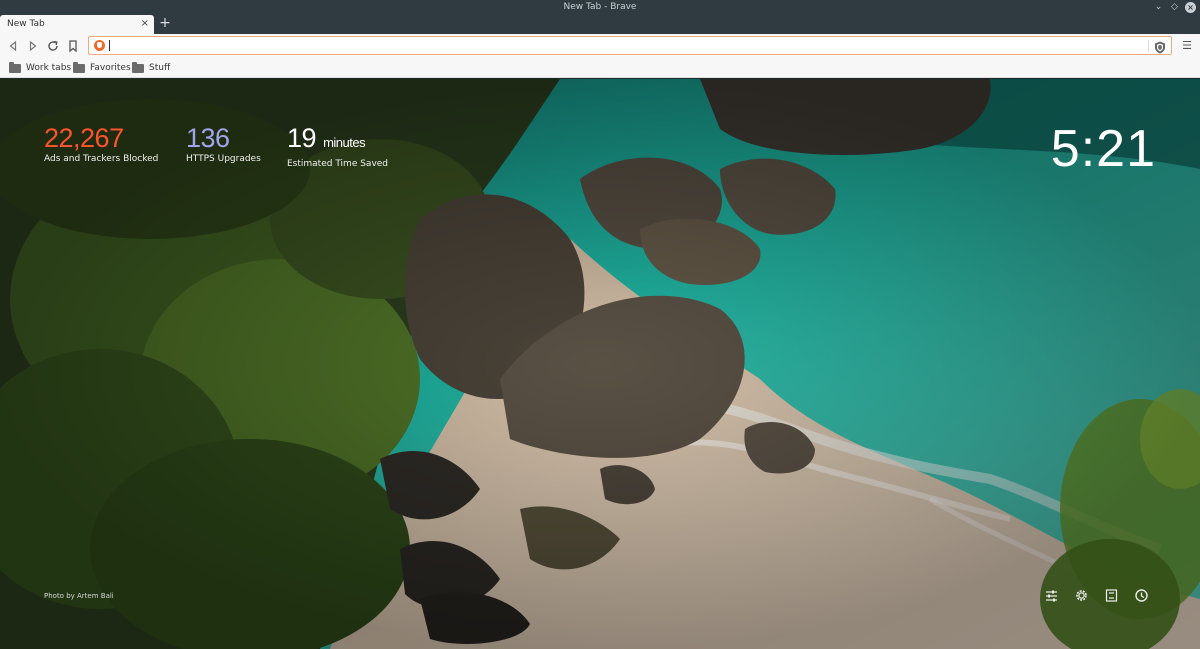 Image resolution: width=1200 pixels, height=649 pixels. I want to click on window-controls: ⌄ ◇ ×, so click(1174, 7).